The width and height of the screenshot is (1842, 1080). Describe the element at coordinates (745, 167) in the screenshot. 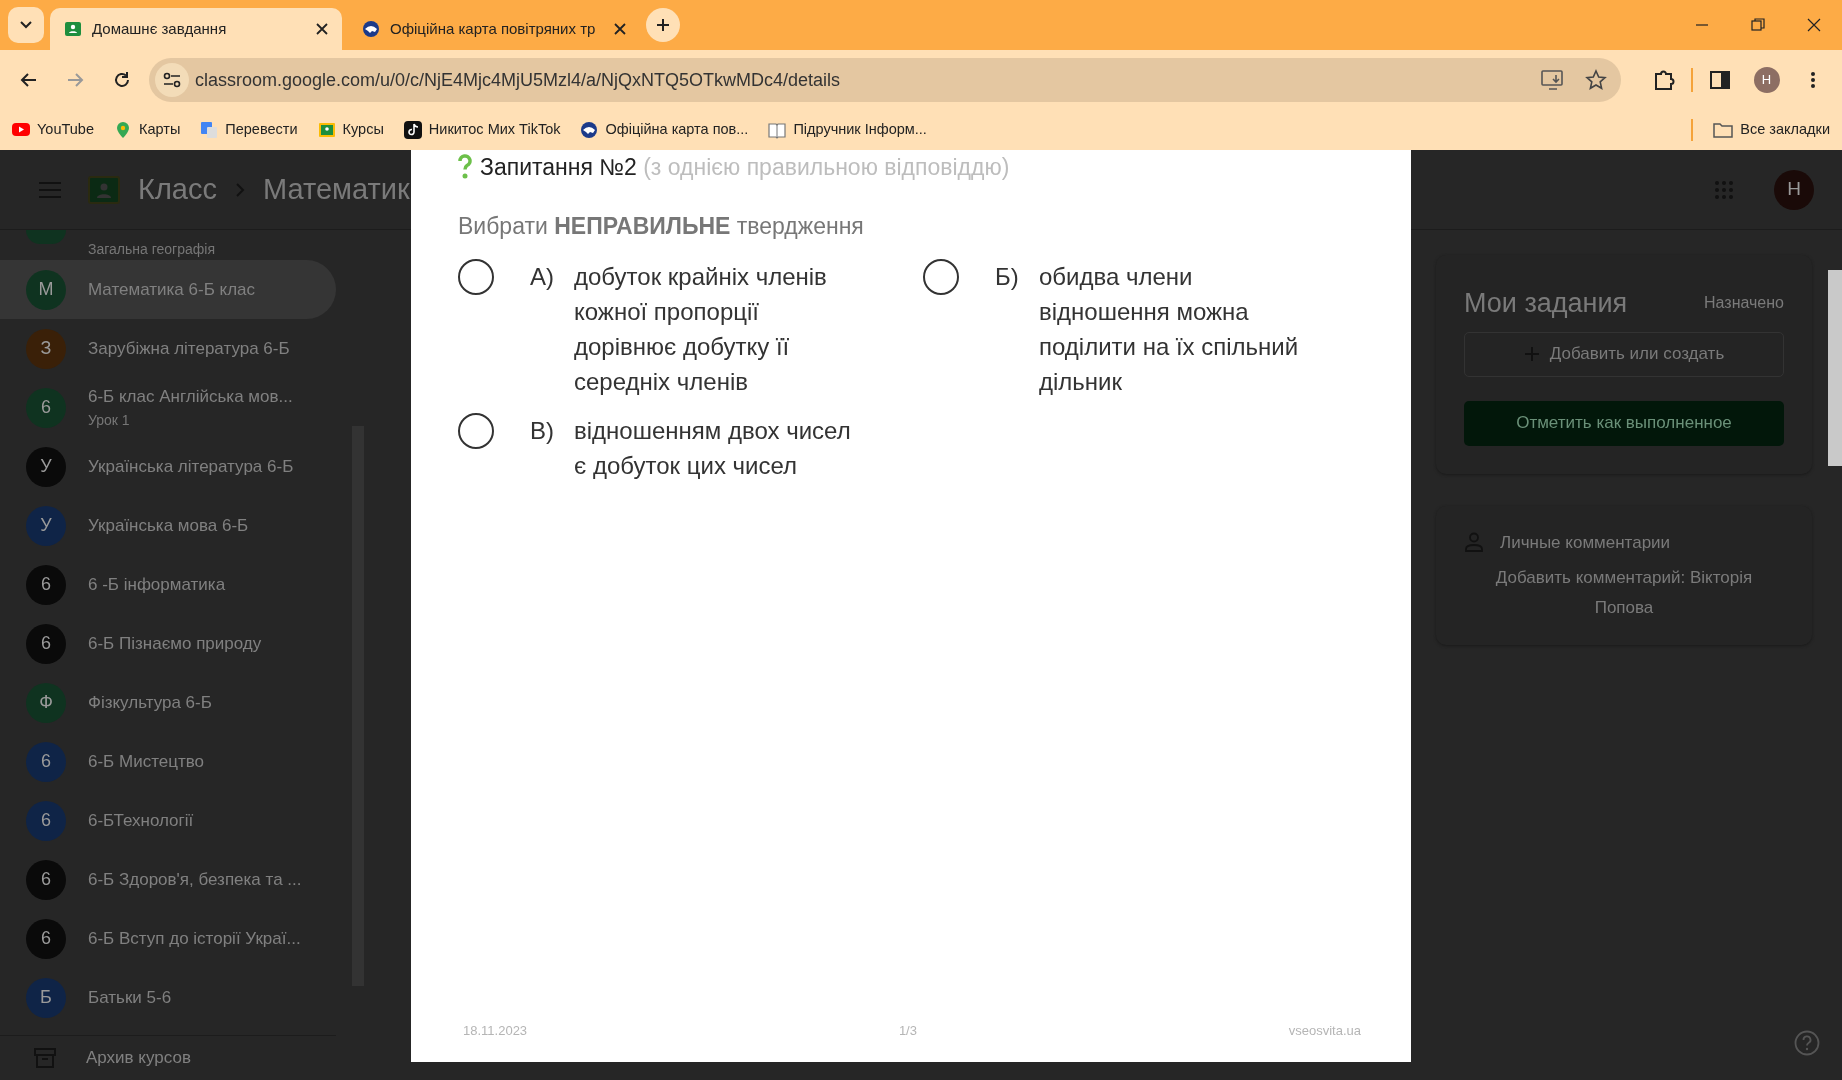

I see `question-title: Запитання №2 (з однією правильною відповіддю)` at that location.